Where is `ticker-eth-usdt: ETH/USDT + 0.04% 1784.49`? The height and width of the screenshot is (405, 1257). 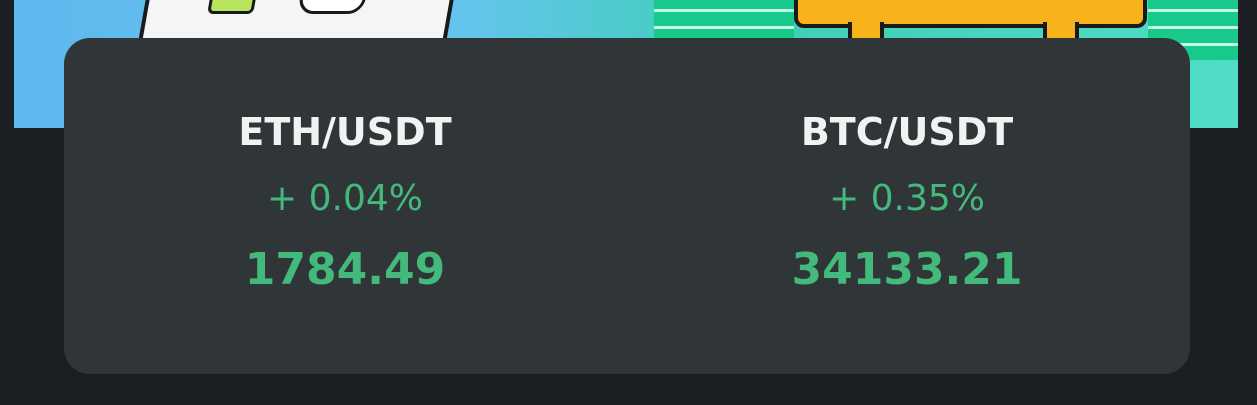 ticker-eth-usdt: ETH/USDT + 0.04% 1784.49 is located at coordinates (345, 203).